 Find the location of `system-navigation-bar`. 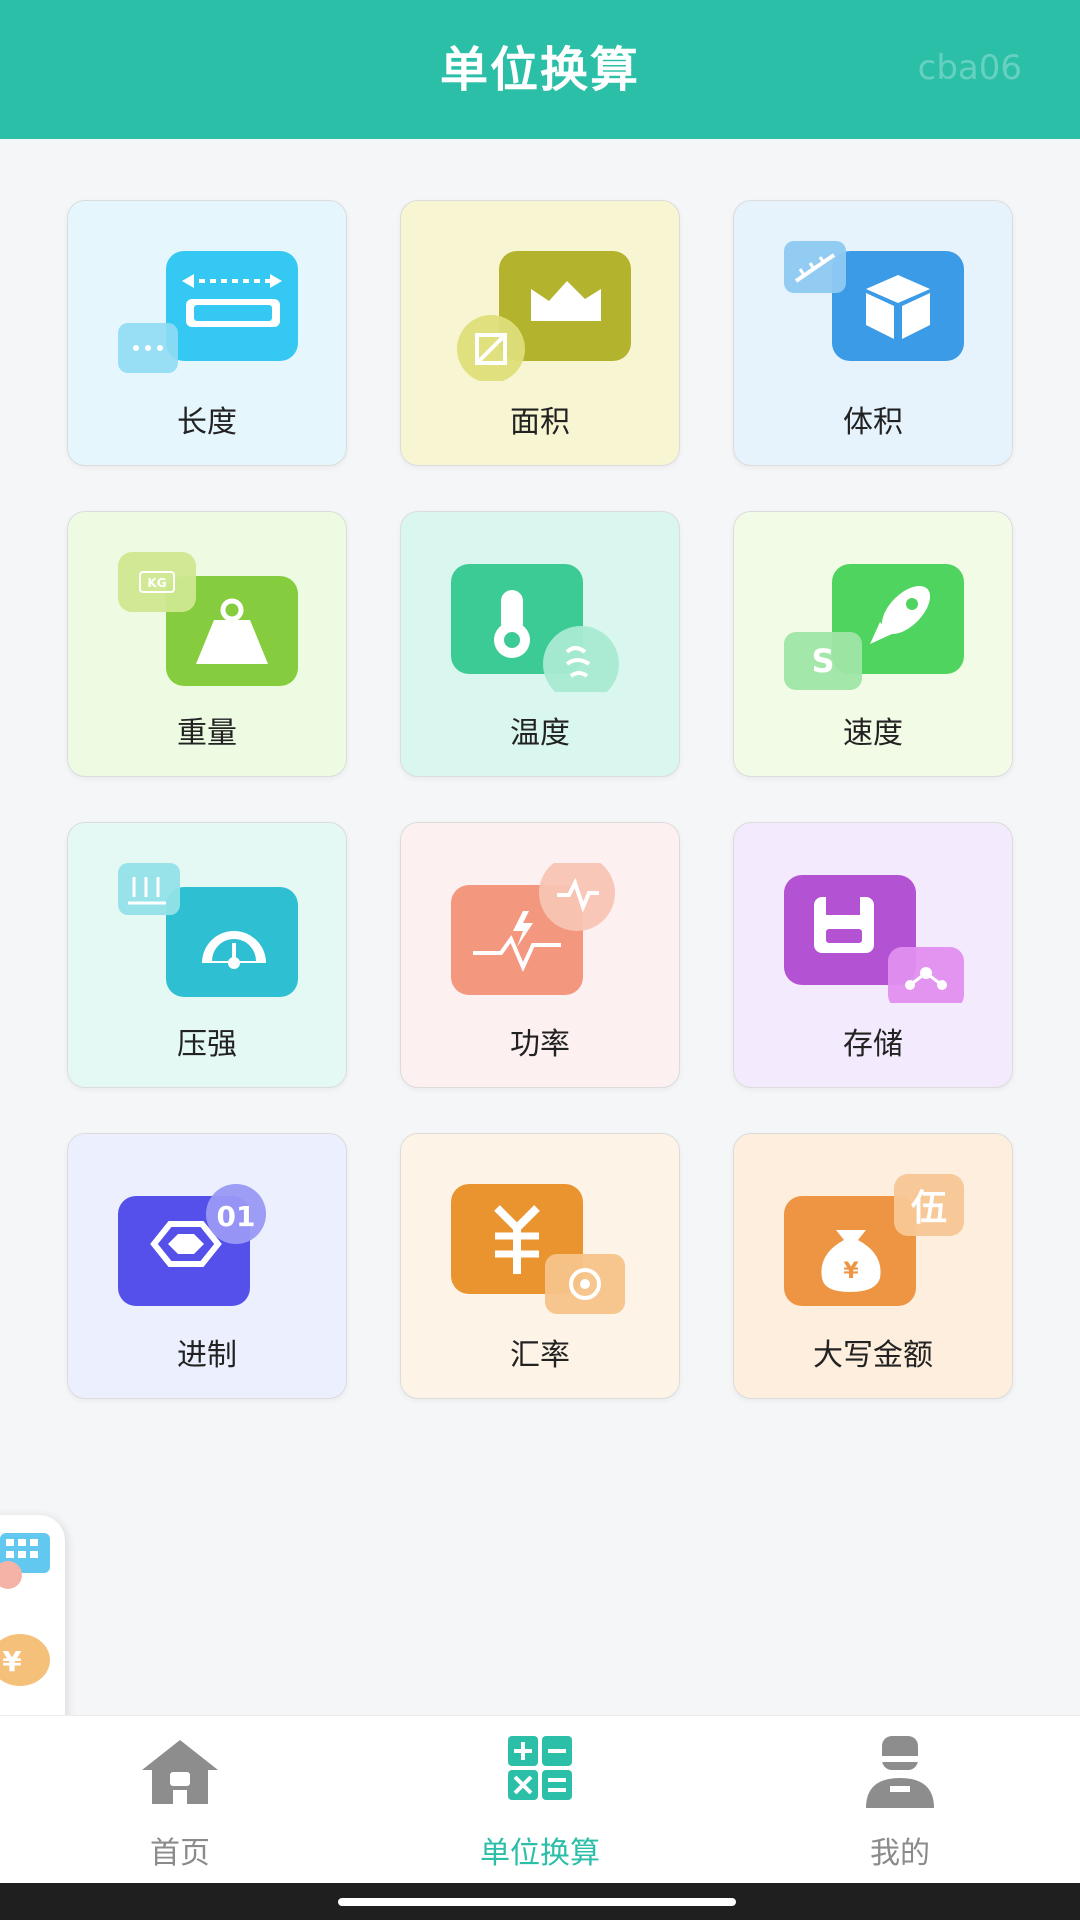

system-navigation-bar is located at coordinates (540, 1901).